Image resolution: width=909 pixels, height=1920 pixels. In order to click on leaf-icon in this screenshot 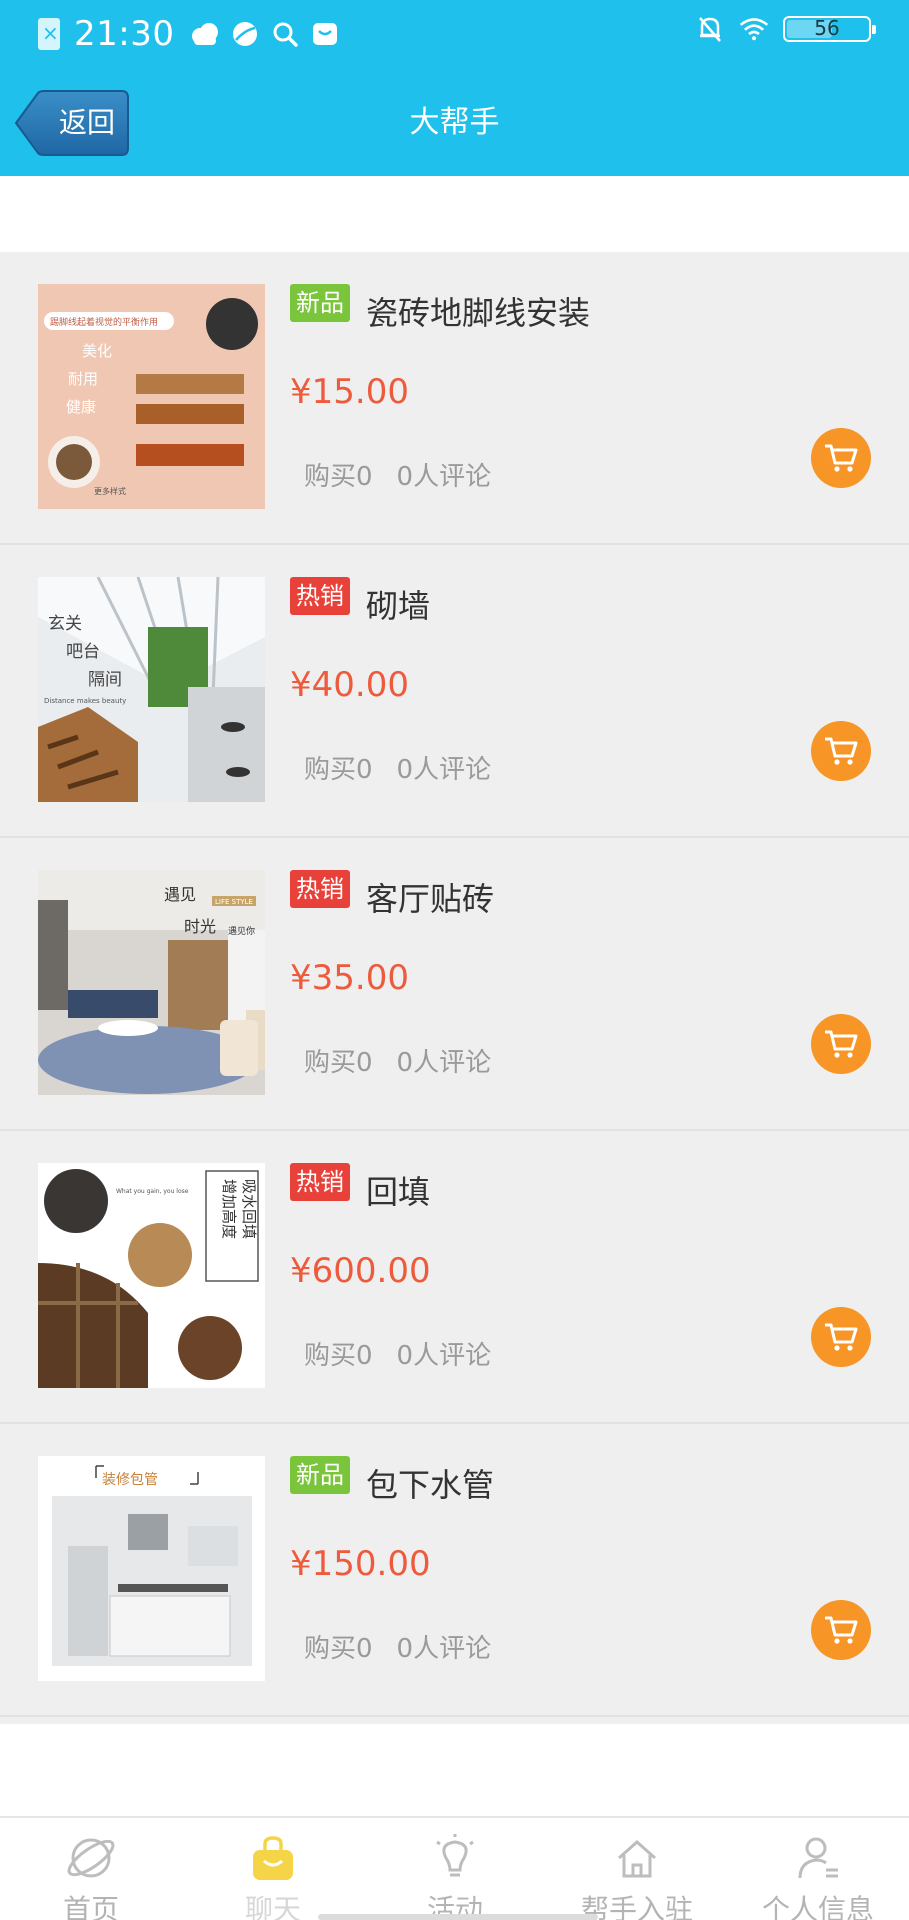, I will do `click(245, 34)`.